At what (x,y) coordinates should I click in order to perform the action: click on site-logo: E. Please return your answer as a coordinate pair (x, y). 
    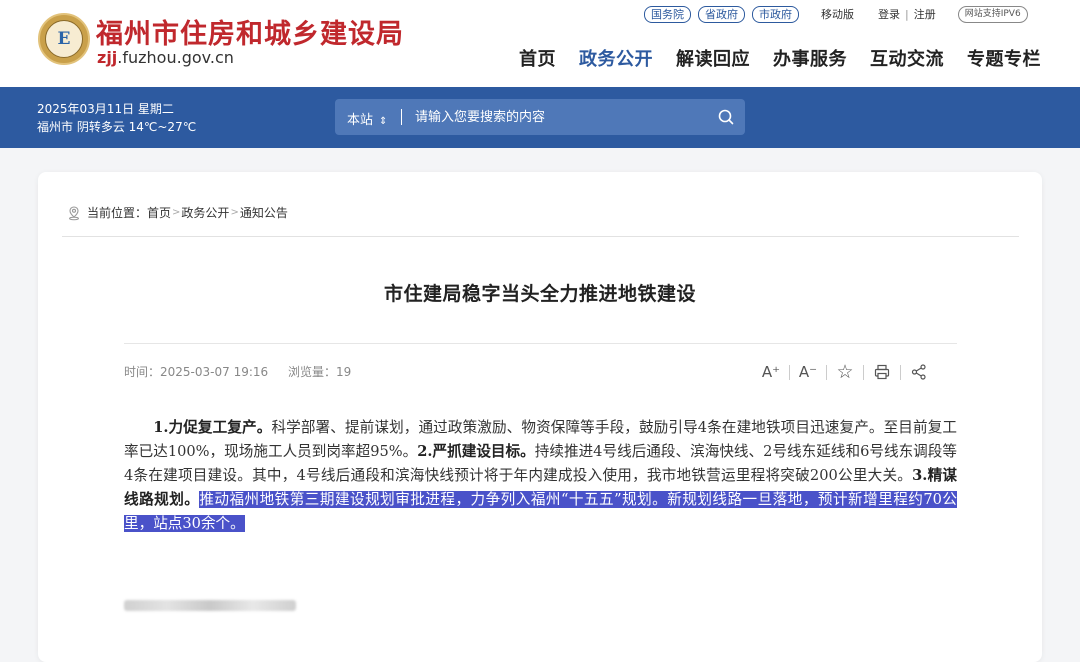
    Looking at the image, I should click on (64, 39).